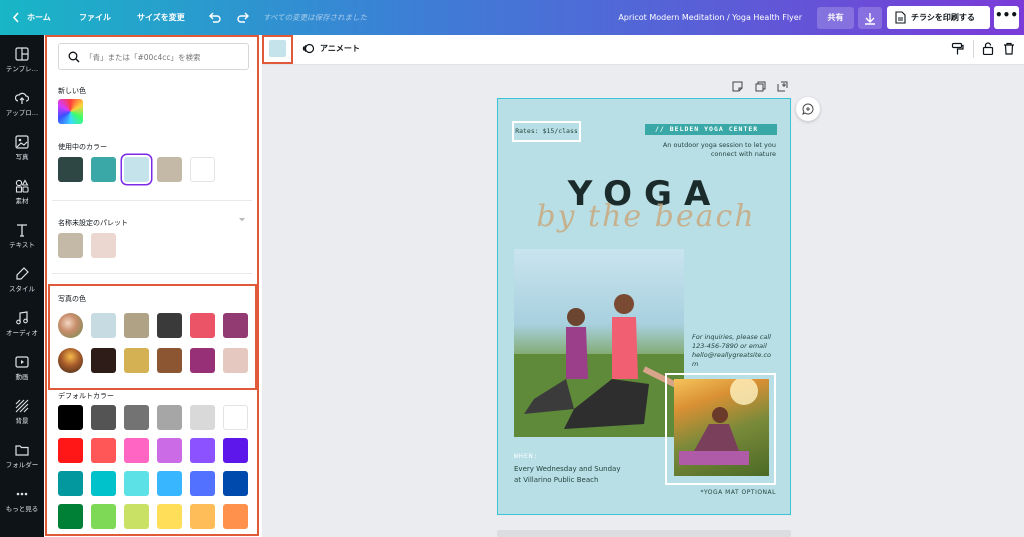  I want to click on in-use-swatch-selected, so click(136, 169).